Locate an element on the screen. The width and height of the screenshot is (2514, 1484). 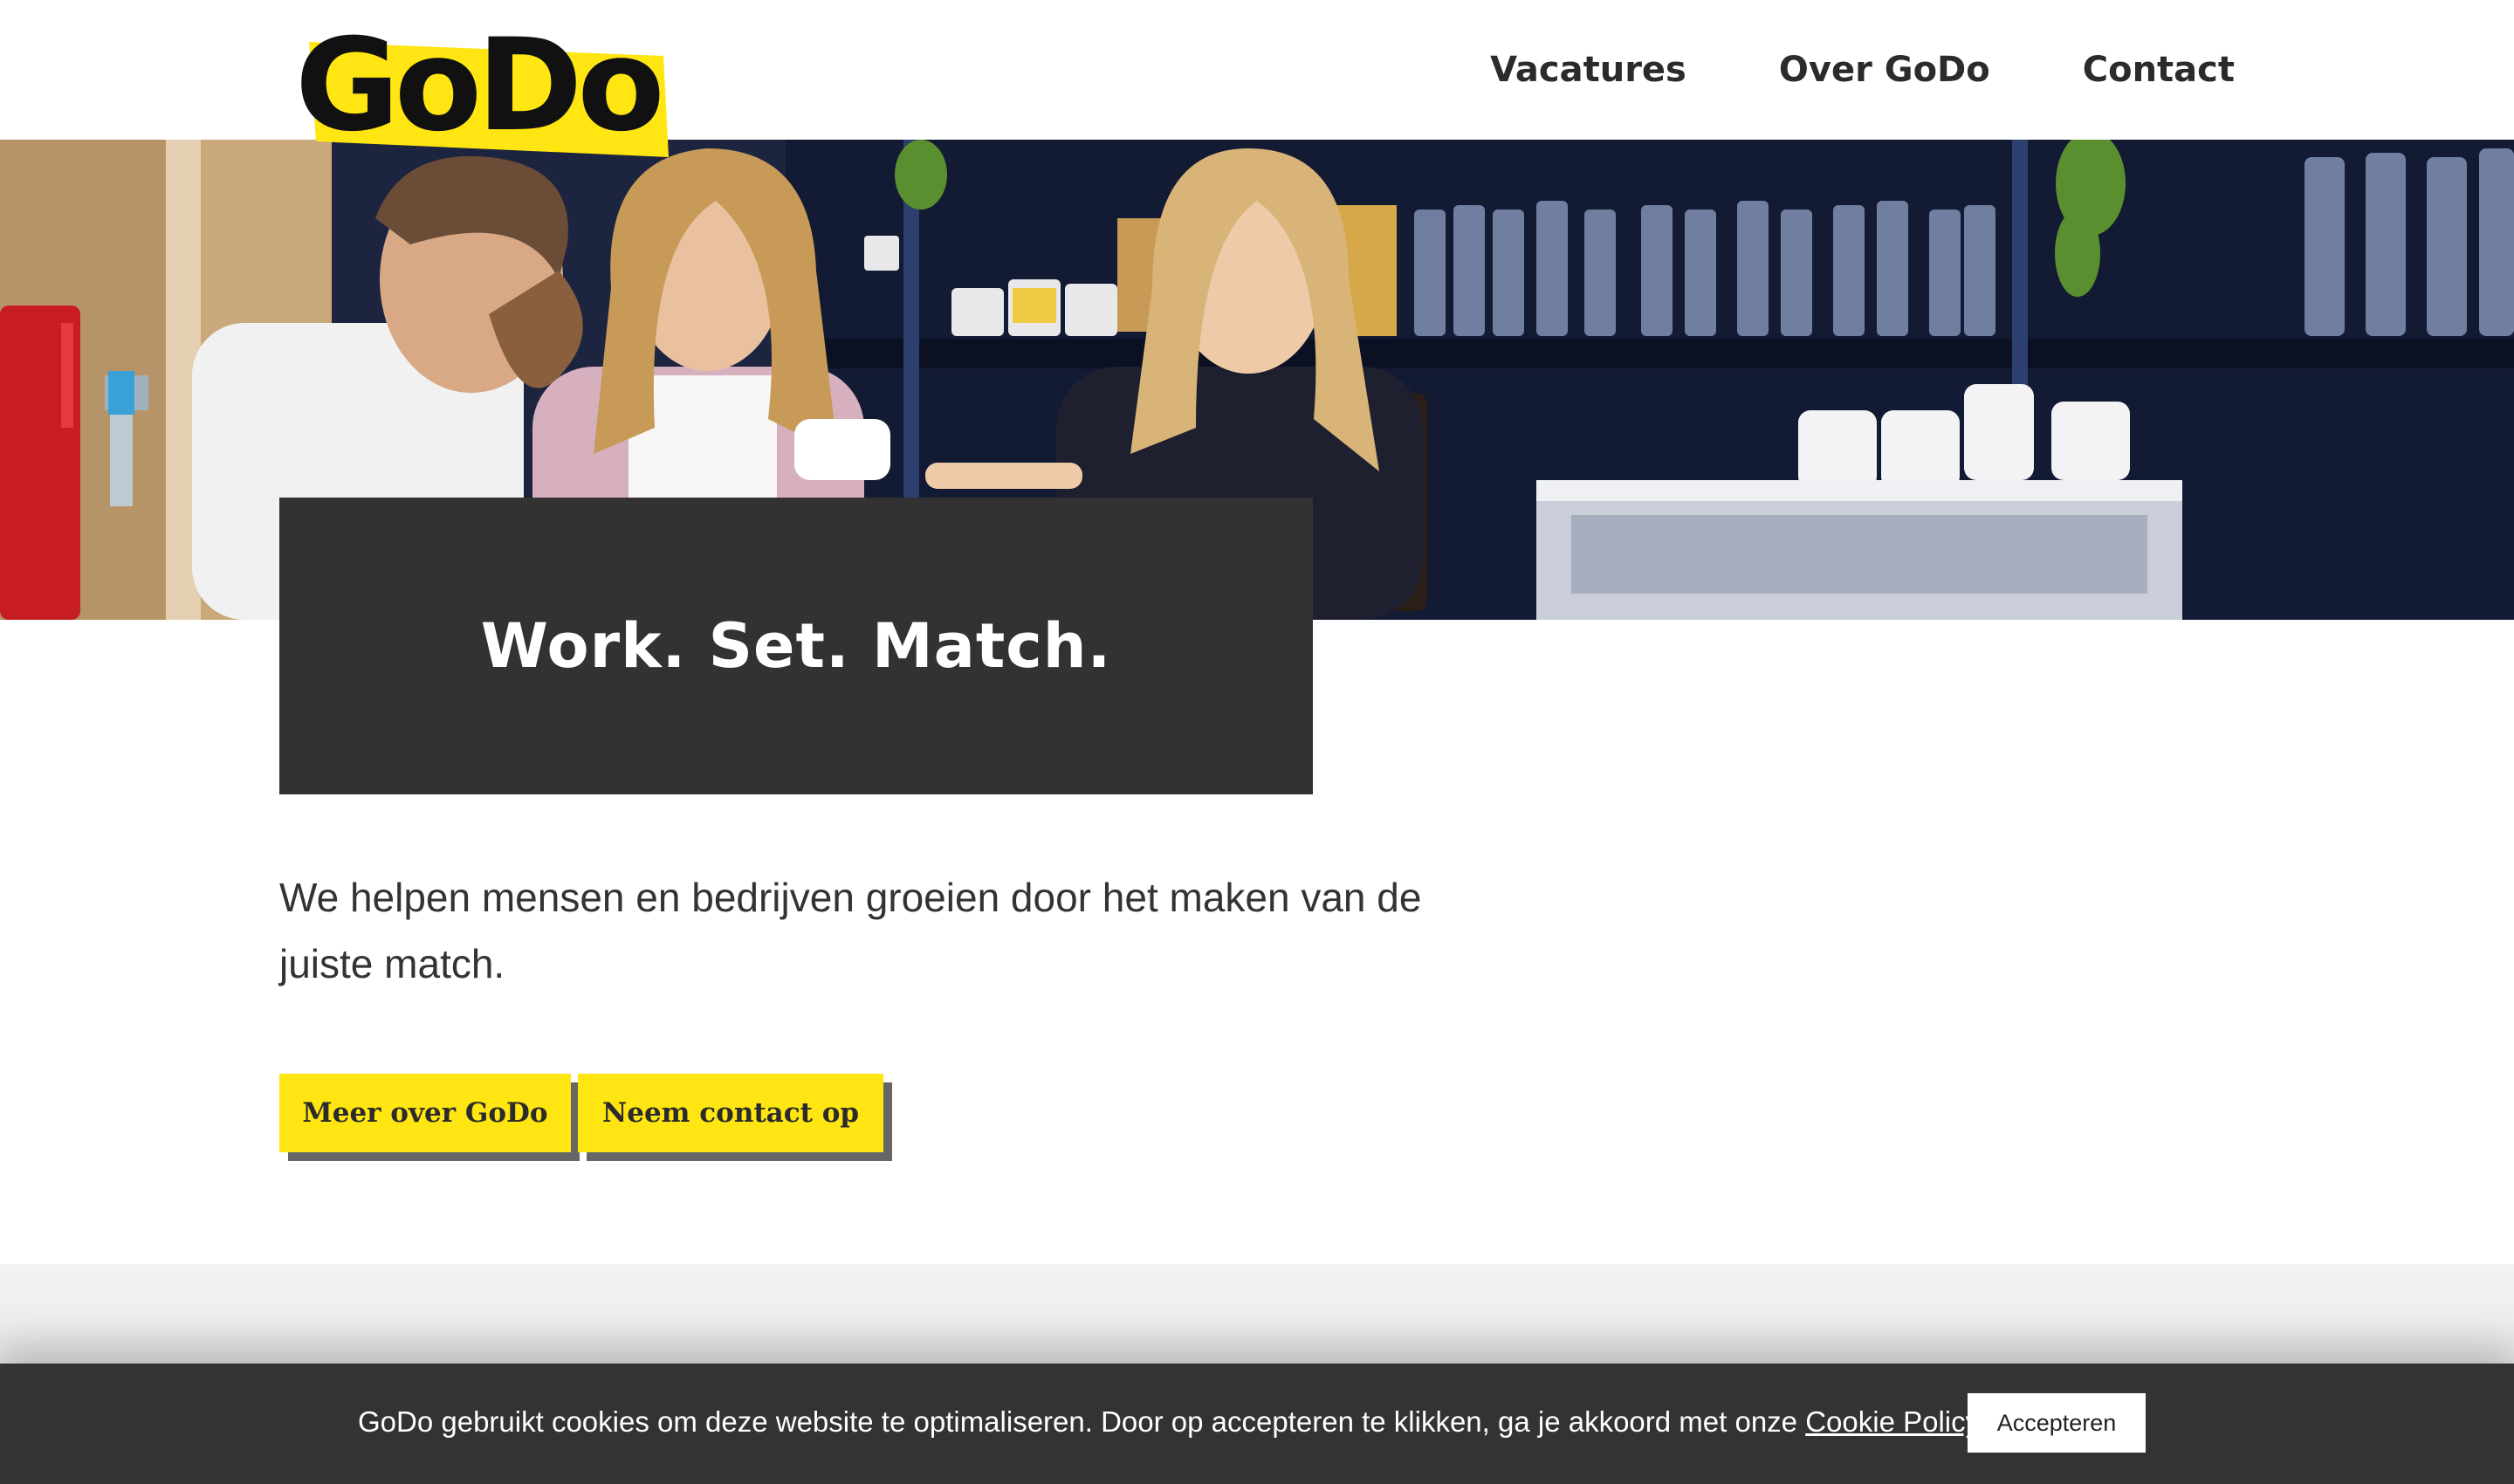
nav-item-vacatures: Vacatures is located at coordinates (1588, 69).